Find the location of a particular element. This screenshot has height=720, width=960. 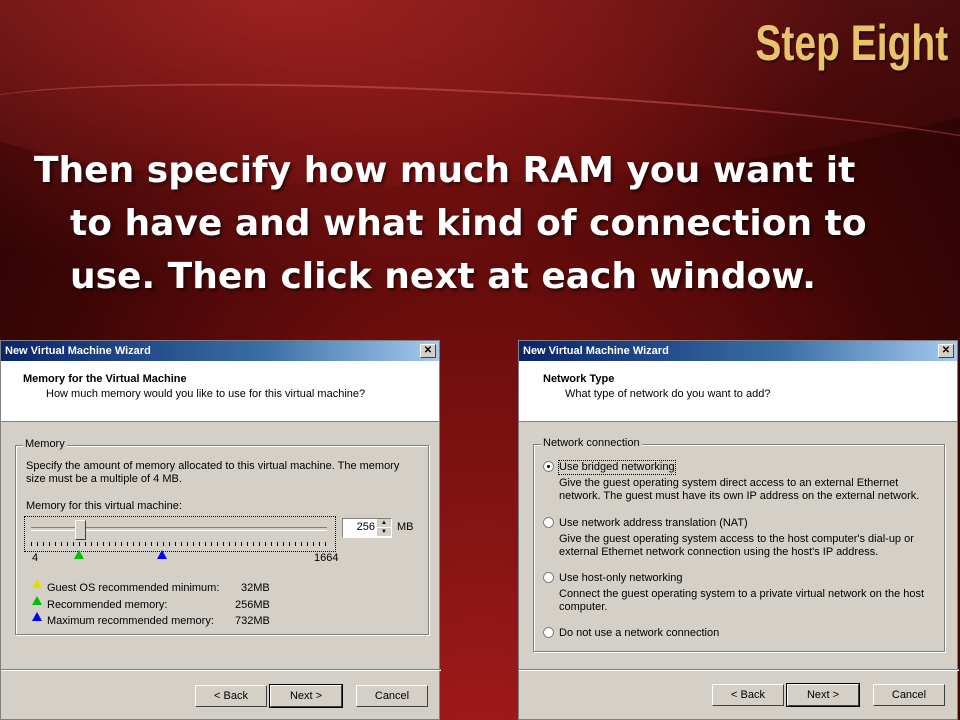

bridged-label: Use bridged networking is located at coordinates (617, 467).